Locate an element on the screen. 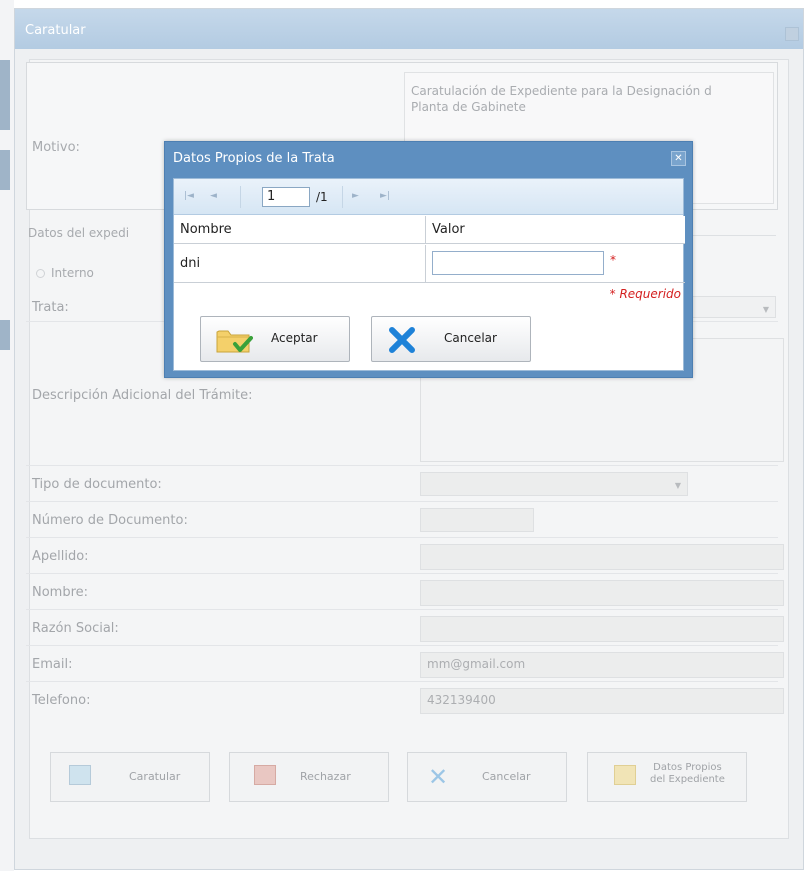 This screenshot has height=871, width=809. row-numero-doc: Número de Documento: is located at coordinates (402, 520).